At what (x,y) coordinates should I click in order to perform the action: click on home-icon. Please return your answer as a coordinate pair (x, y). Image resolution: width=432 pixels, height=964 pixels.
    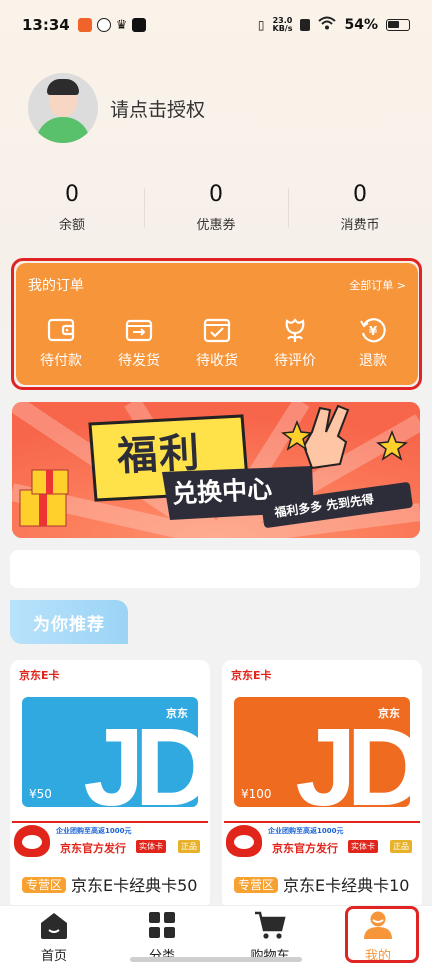
    Looking at the image, I should click on (54, 926).